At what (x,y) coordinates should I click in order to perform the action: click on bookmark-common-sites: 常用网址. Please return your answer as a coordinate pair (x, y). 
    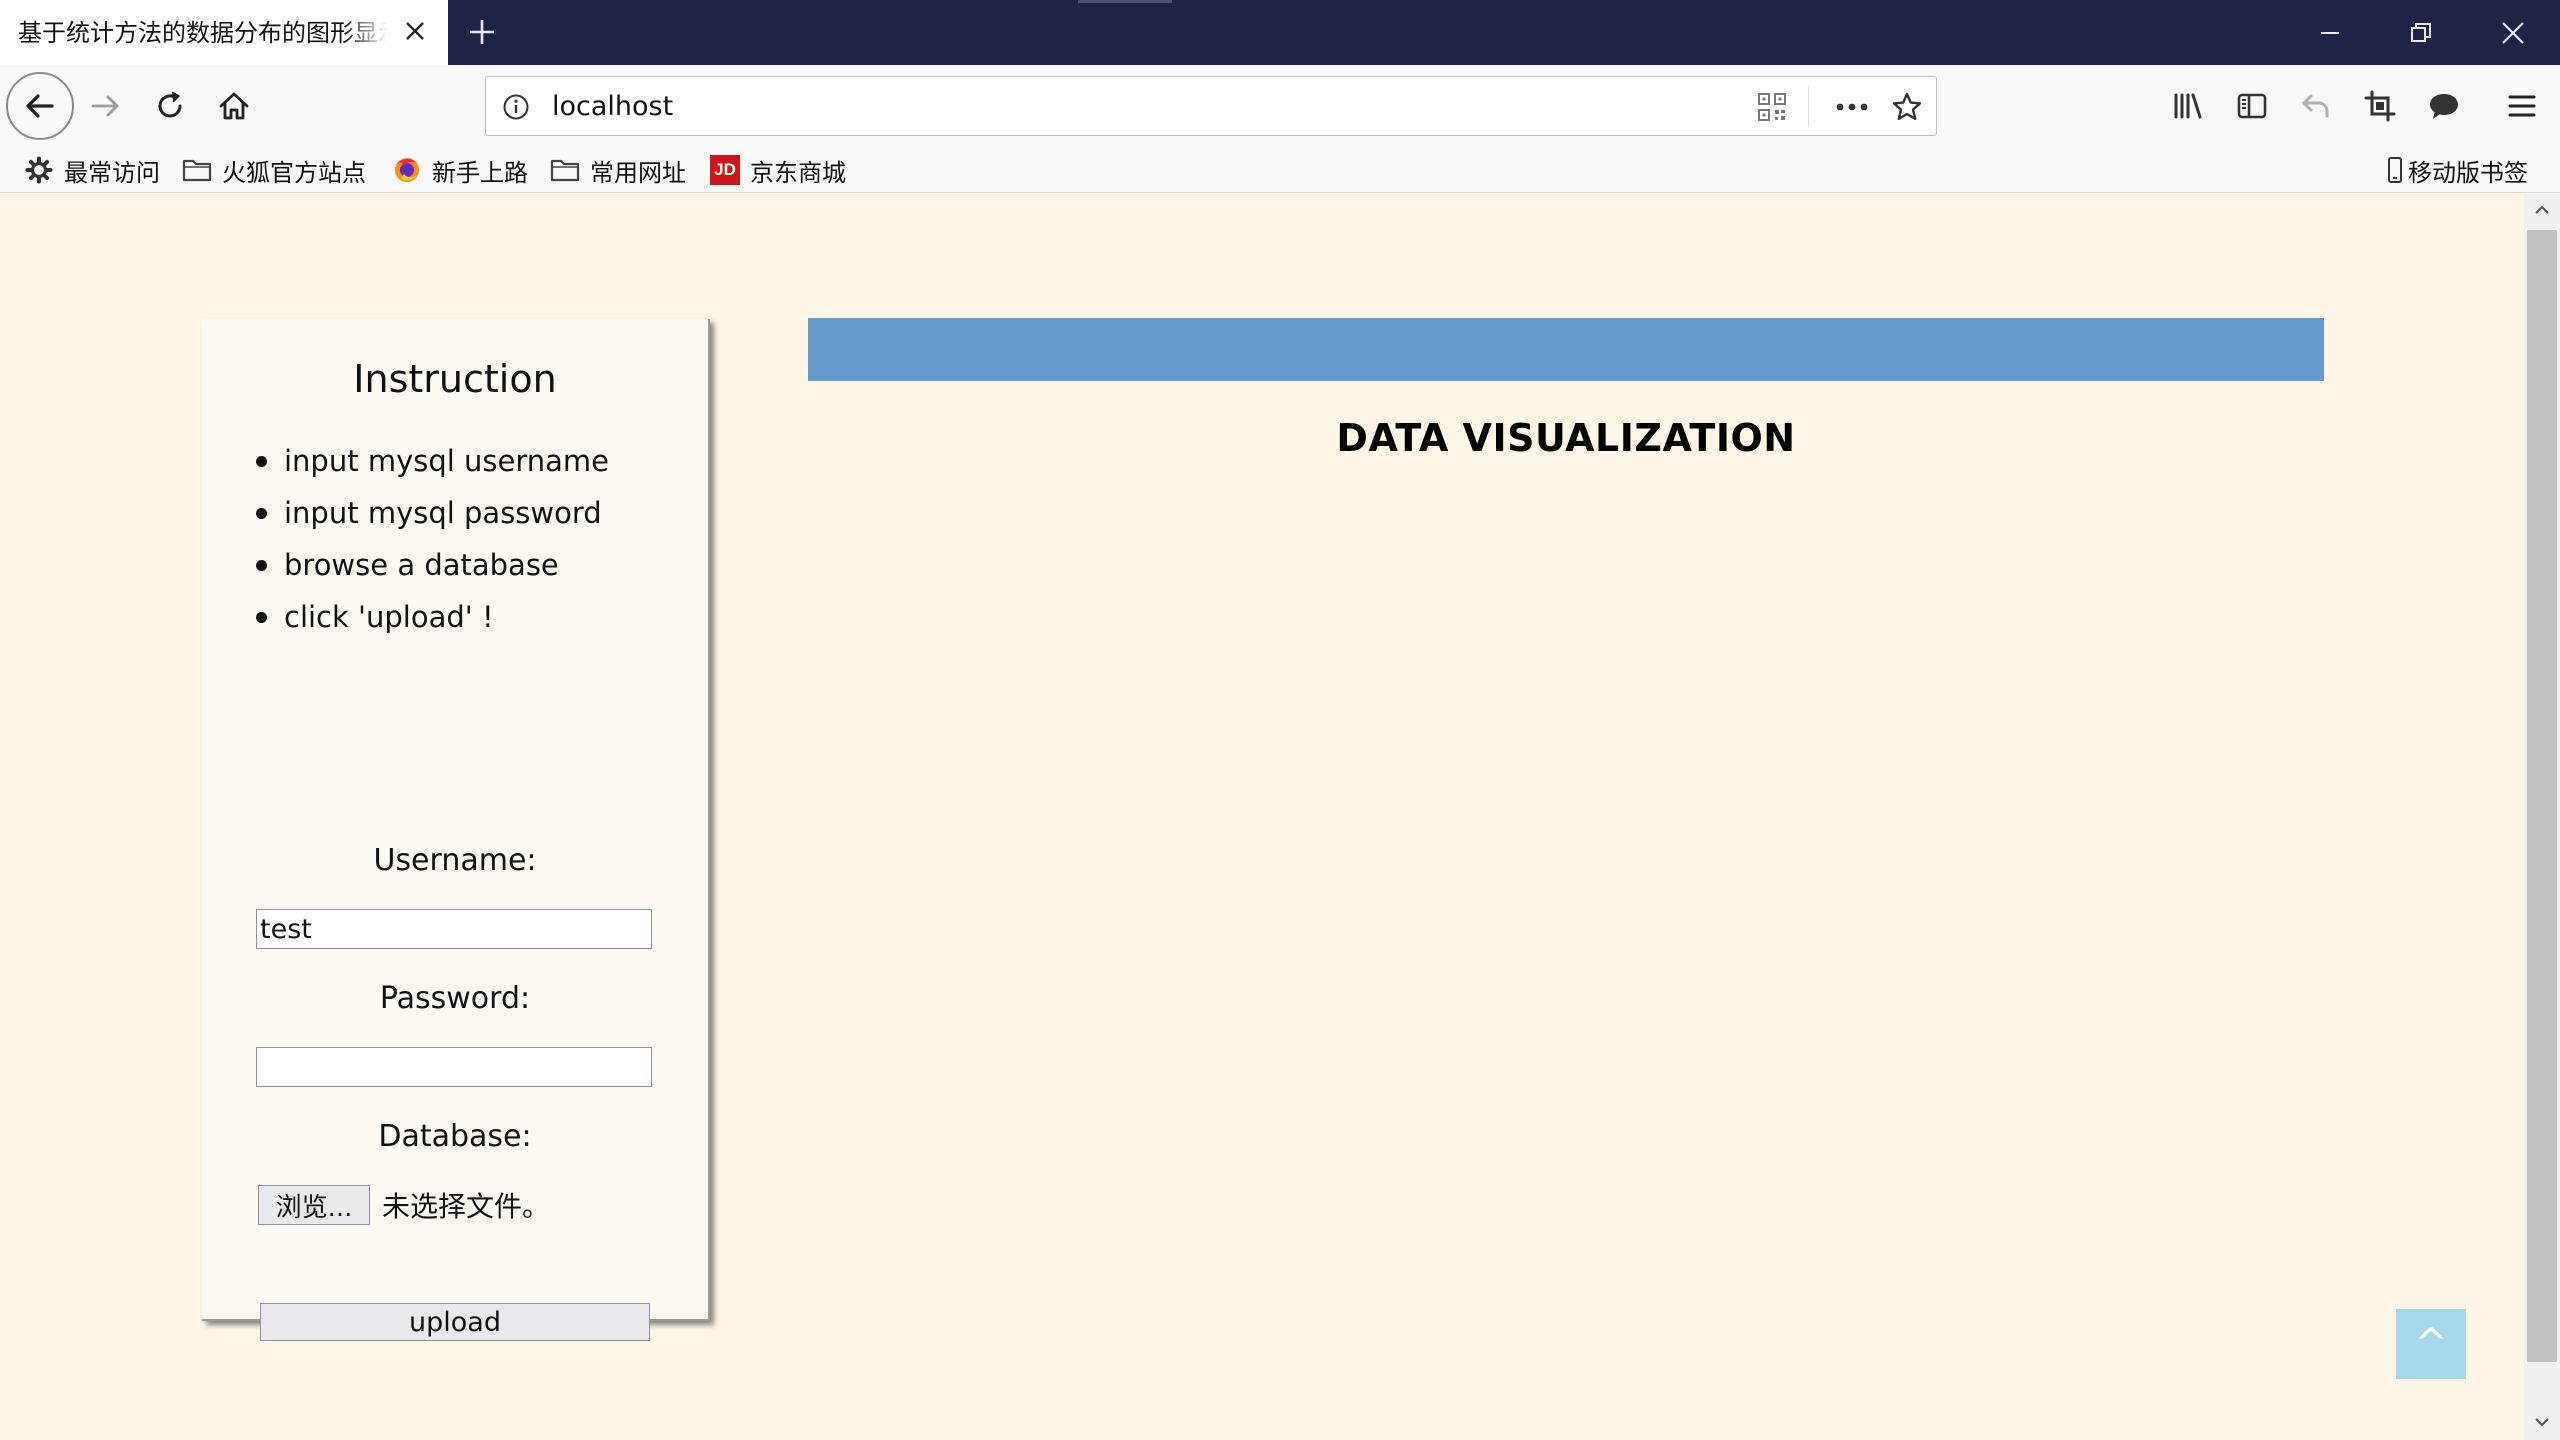
    Looking at the image, I should click on (618, 170).